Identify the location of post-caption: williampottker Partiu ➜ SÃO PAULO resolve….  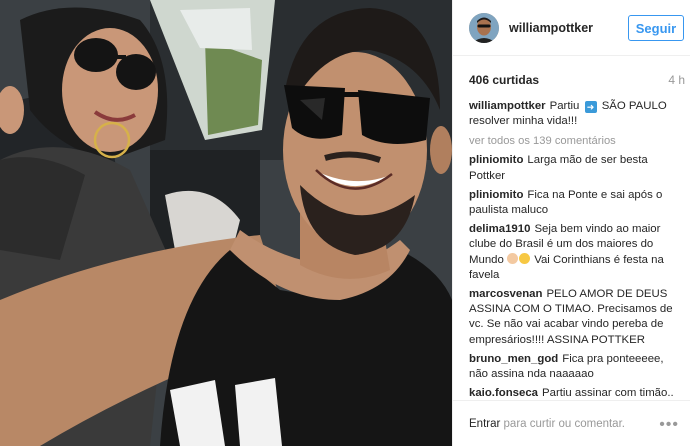
(576, 114).